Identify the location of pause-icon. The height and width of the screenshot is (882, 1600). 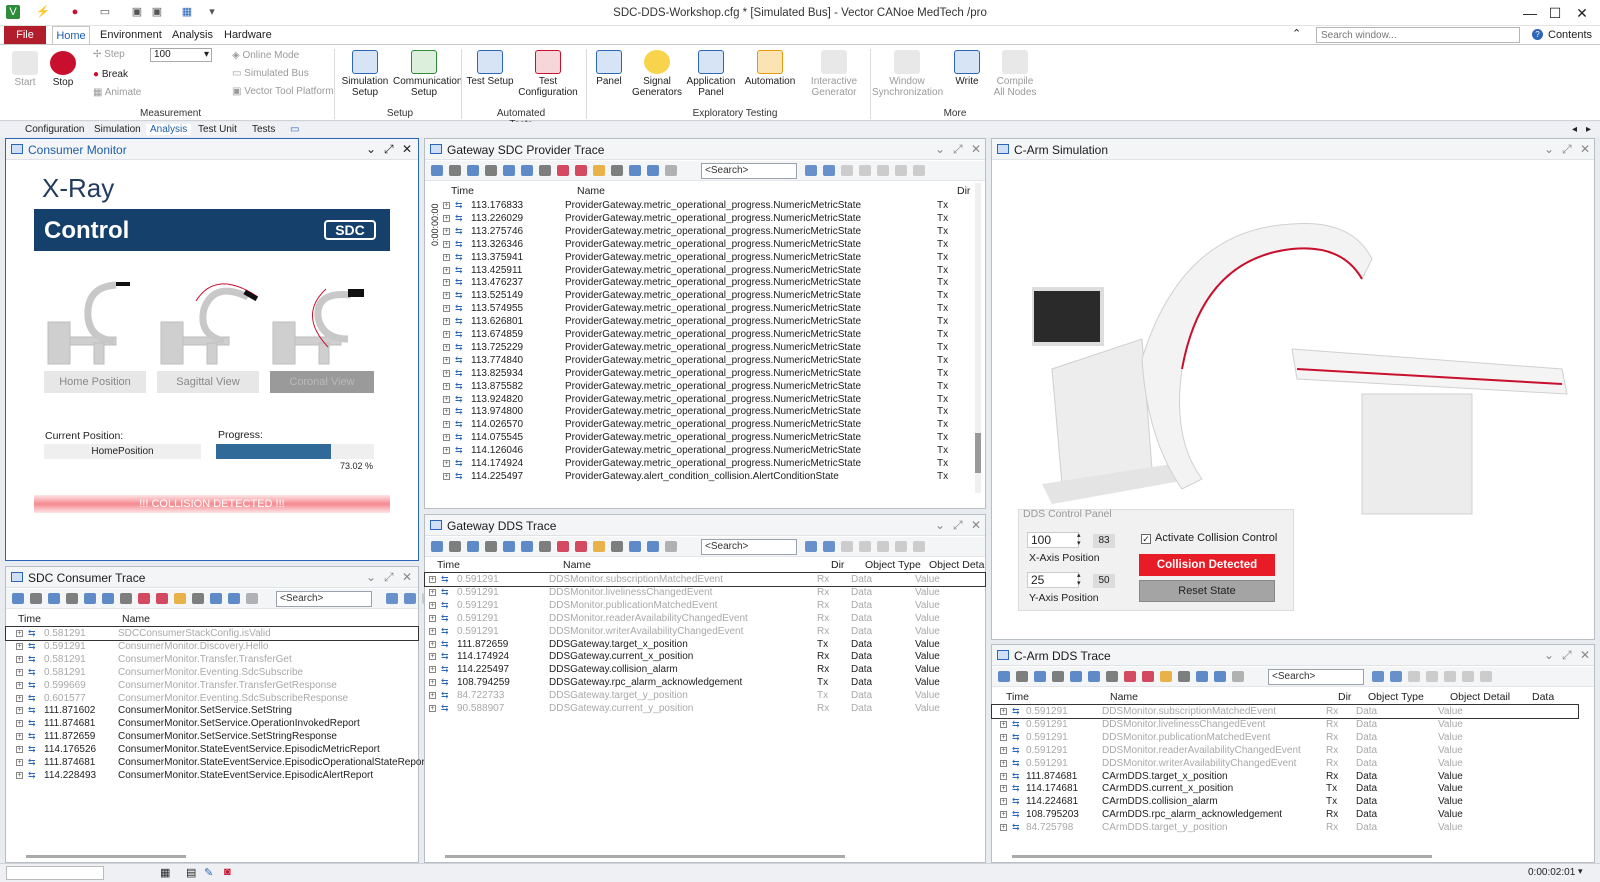
(599, 170).